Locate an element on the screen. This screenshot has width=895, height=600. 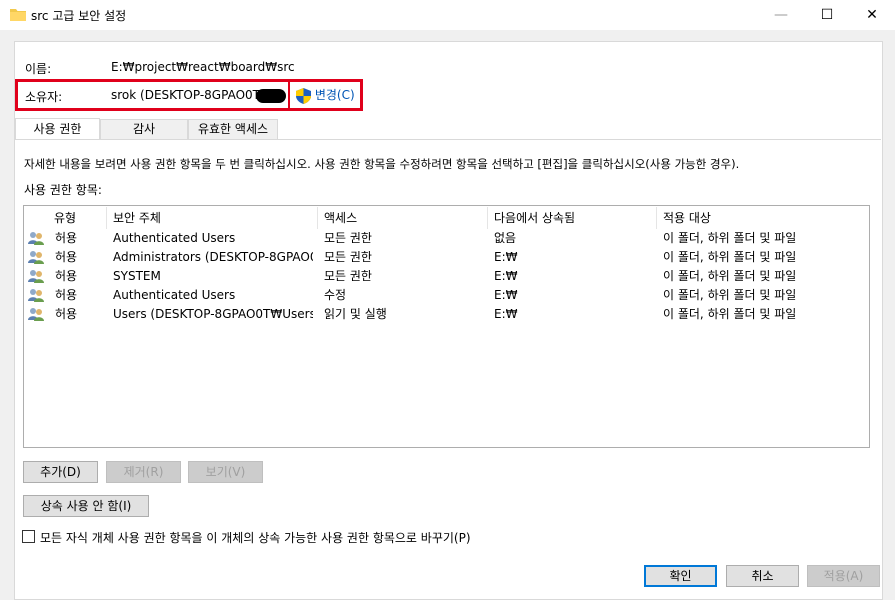
replace-permissions-checkbox is located at coordinates (28, 536).